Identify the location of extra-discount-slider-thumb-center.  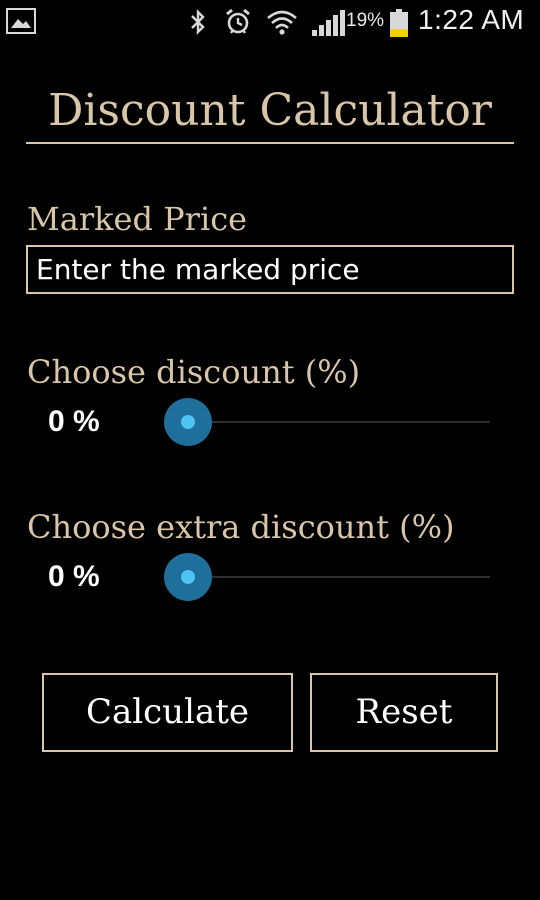
(188, 577).